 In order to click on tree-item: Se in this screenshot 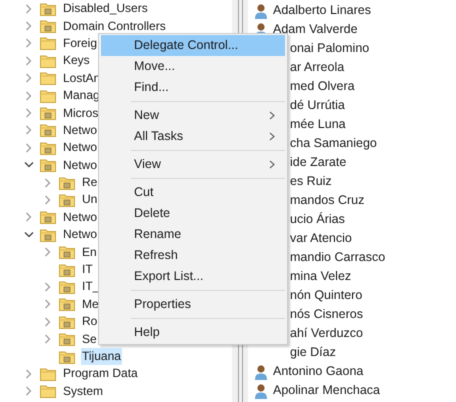, I will do `click(89, 339)`.